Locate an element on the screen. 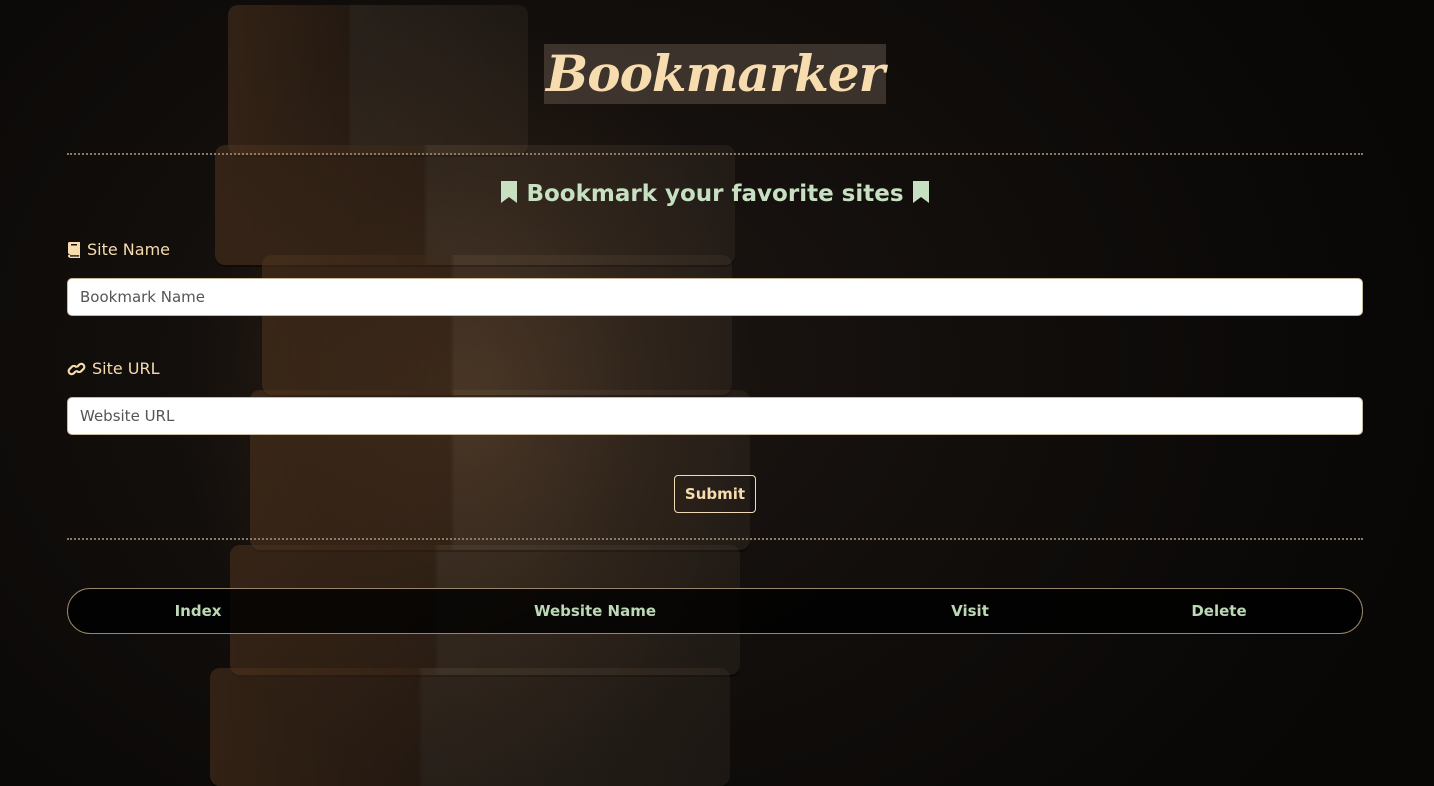  subtitle-text: Bookmark your favorite sites is located at coordinates (715, 194).